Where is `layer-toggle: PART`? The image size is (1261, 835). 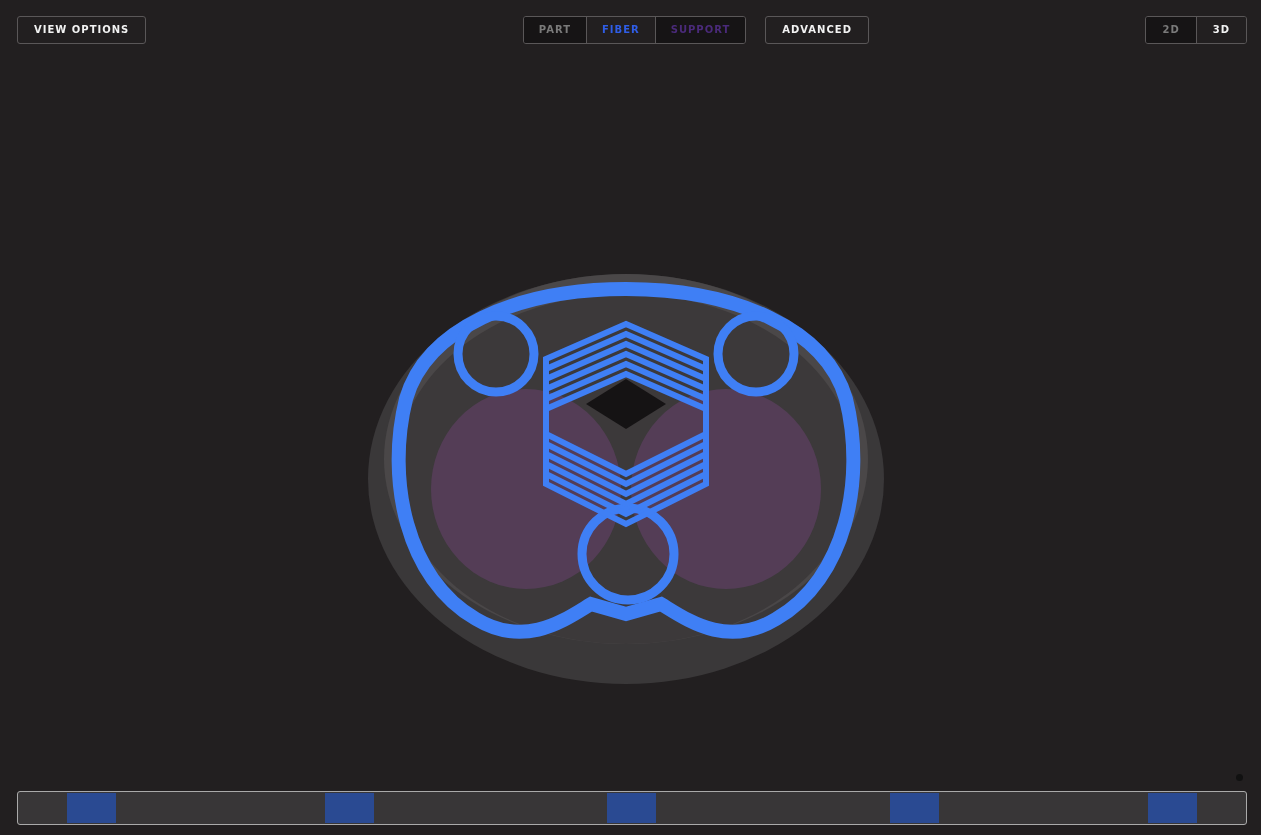 layer-toggle: PART is located at coordinates (554, 29).